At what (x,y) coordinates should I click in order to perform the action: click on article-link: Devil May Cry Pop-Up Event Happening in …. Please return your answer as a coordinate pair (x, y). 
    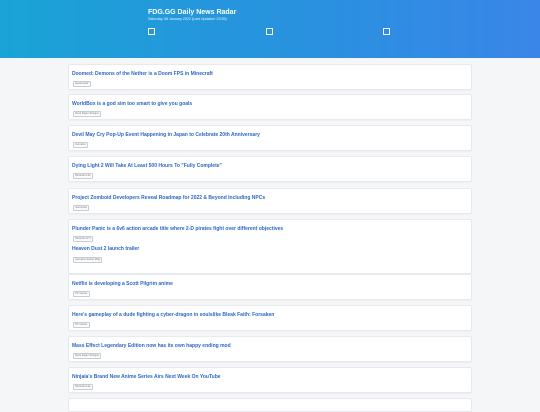
    Looking at the image, I should click on (166, 135).